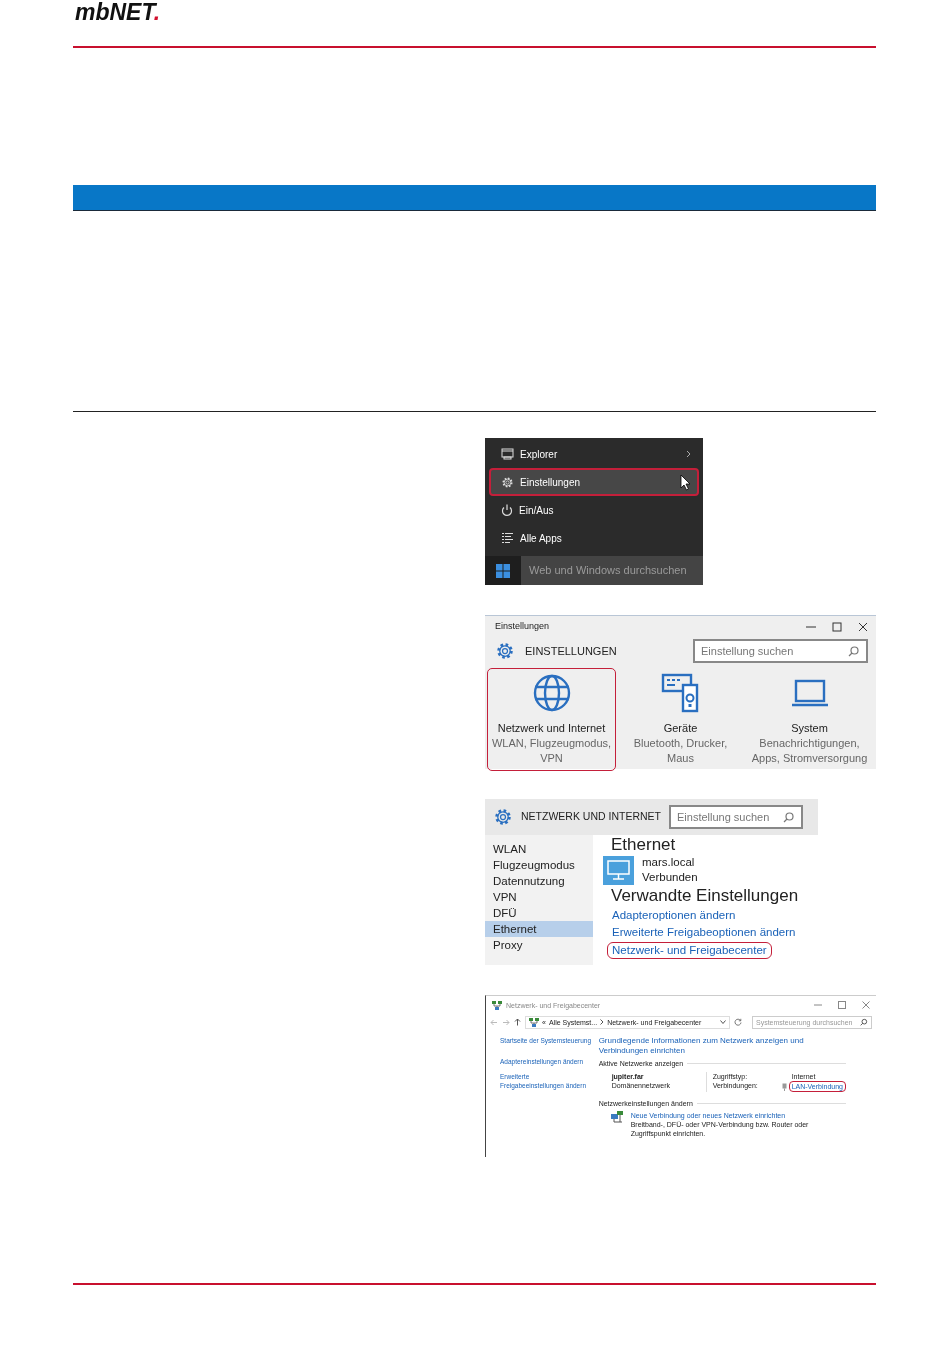  What do you see at coordinates (644, 845) in the screenshot?
I see `section-title: Ethernet` at bounding box center [644, 845].